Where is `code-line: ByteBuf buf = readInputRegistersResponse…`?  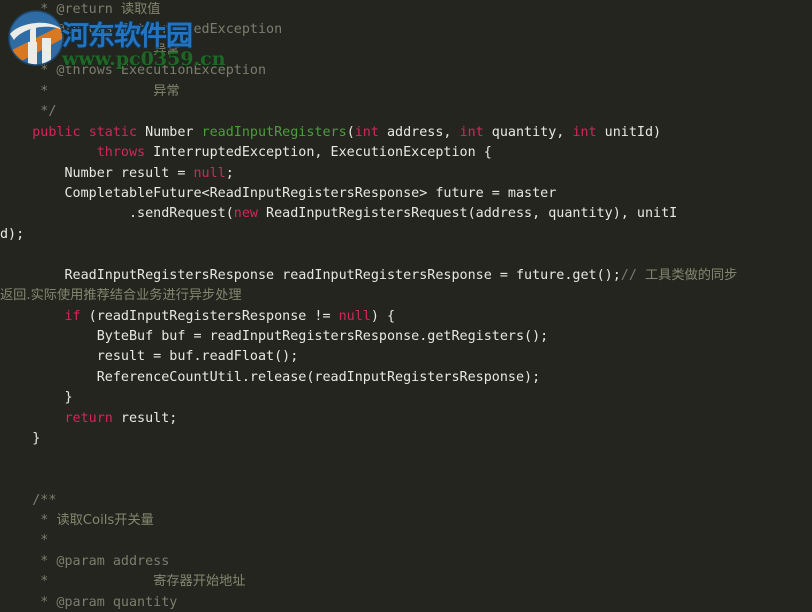
code-line: ByteBuf buf = readInputRegistersResponse… is located at coordinates (406, 337).